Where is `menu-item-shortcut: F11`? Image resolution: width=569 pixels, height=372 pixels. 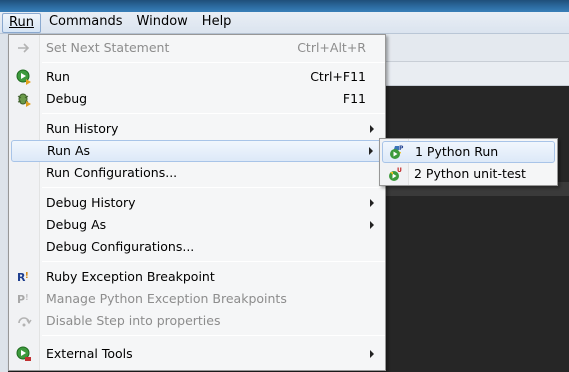
menu-item-shortcut: F11 is located at coordinates (354, 98).